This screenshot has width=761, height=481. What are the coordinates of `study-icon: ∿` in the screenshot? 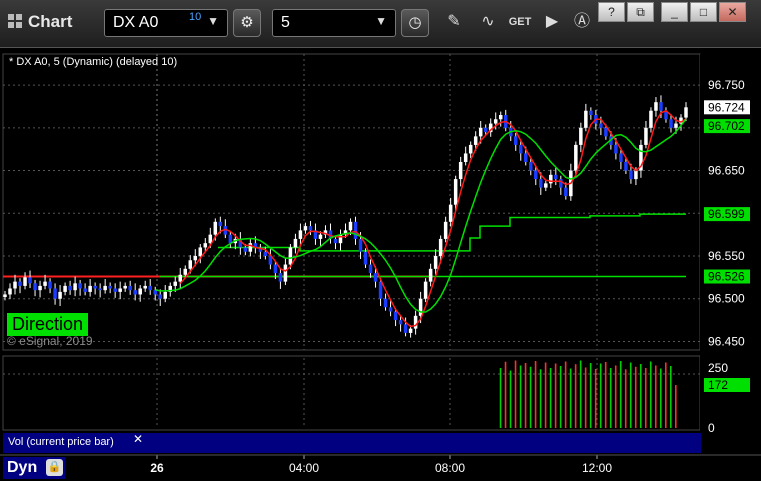 It's located at (488, 23).